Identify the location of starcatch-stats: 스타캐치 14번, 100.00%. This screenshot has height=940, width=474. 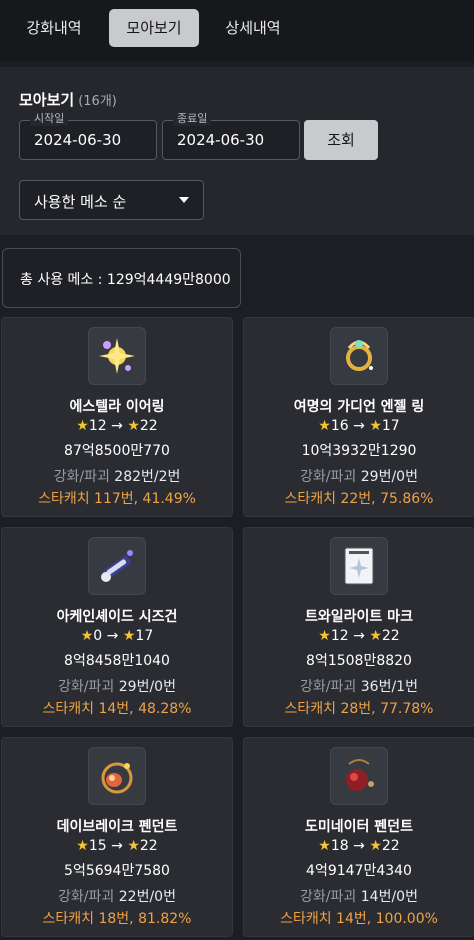
(359, 919).